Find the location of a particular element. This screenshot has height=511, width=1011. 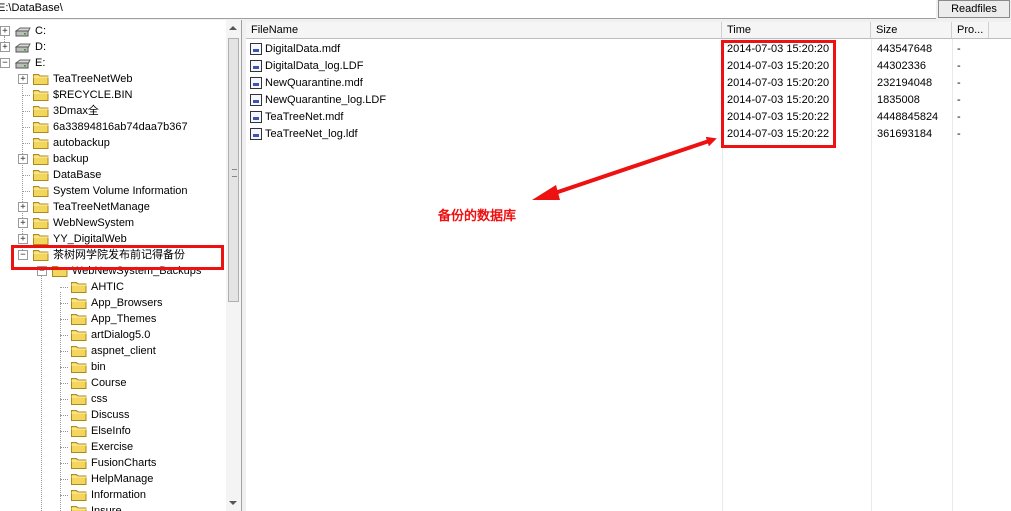

tree-subitem-2: App_Themes is located at coordinates (112, 319).